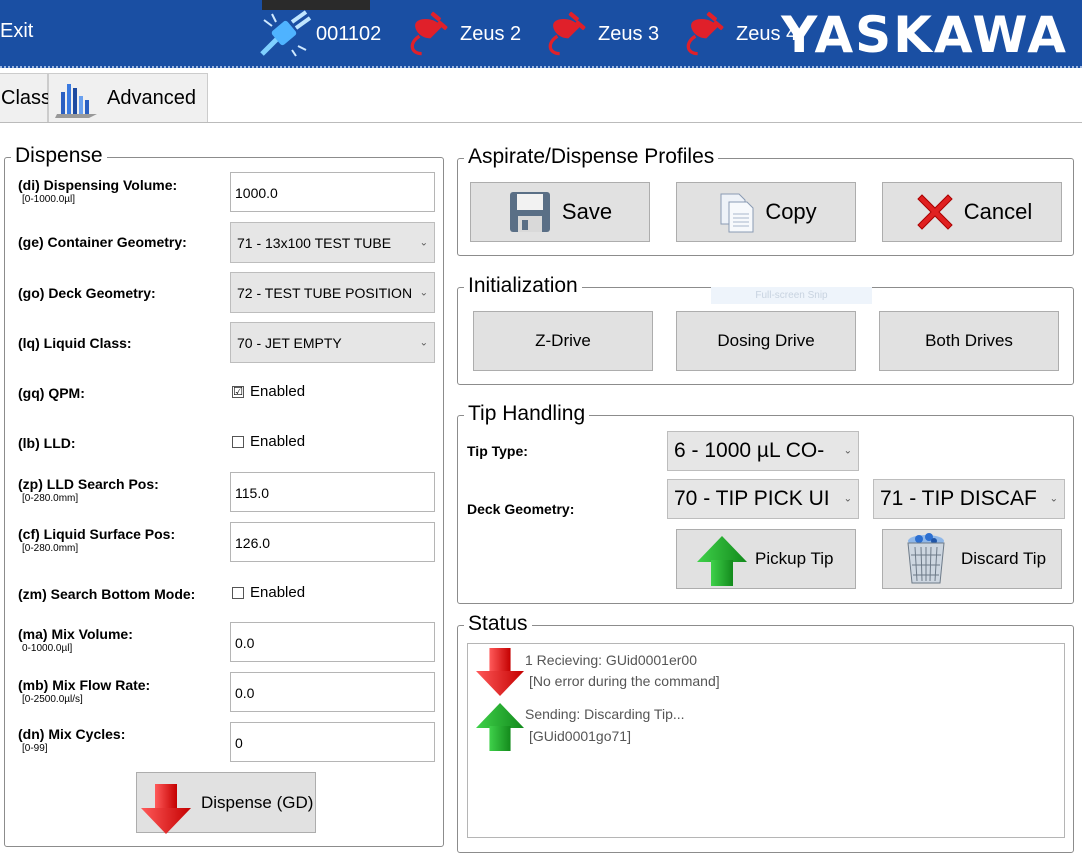  What do you see at coordinates (738, 34) in the screenshot?
I see `device-zeus-4: Zeus 4` at bounding box center [738, 34].